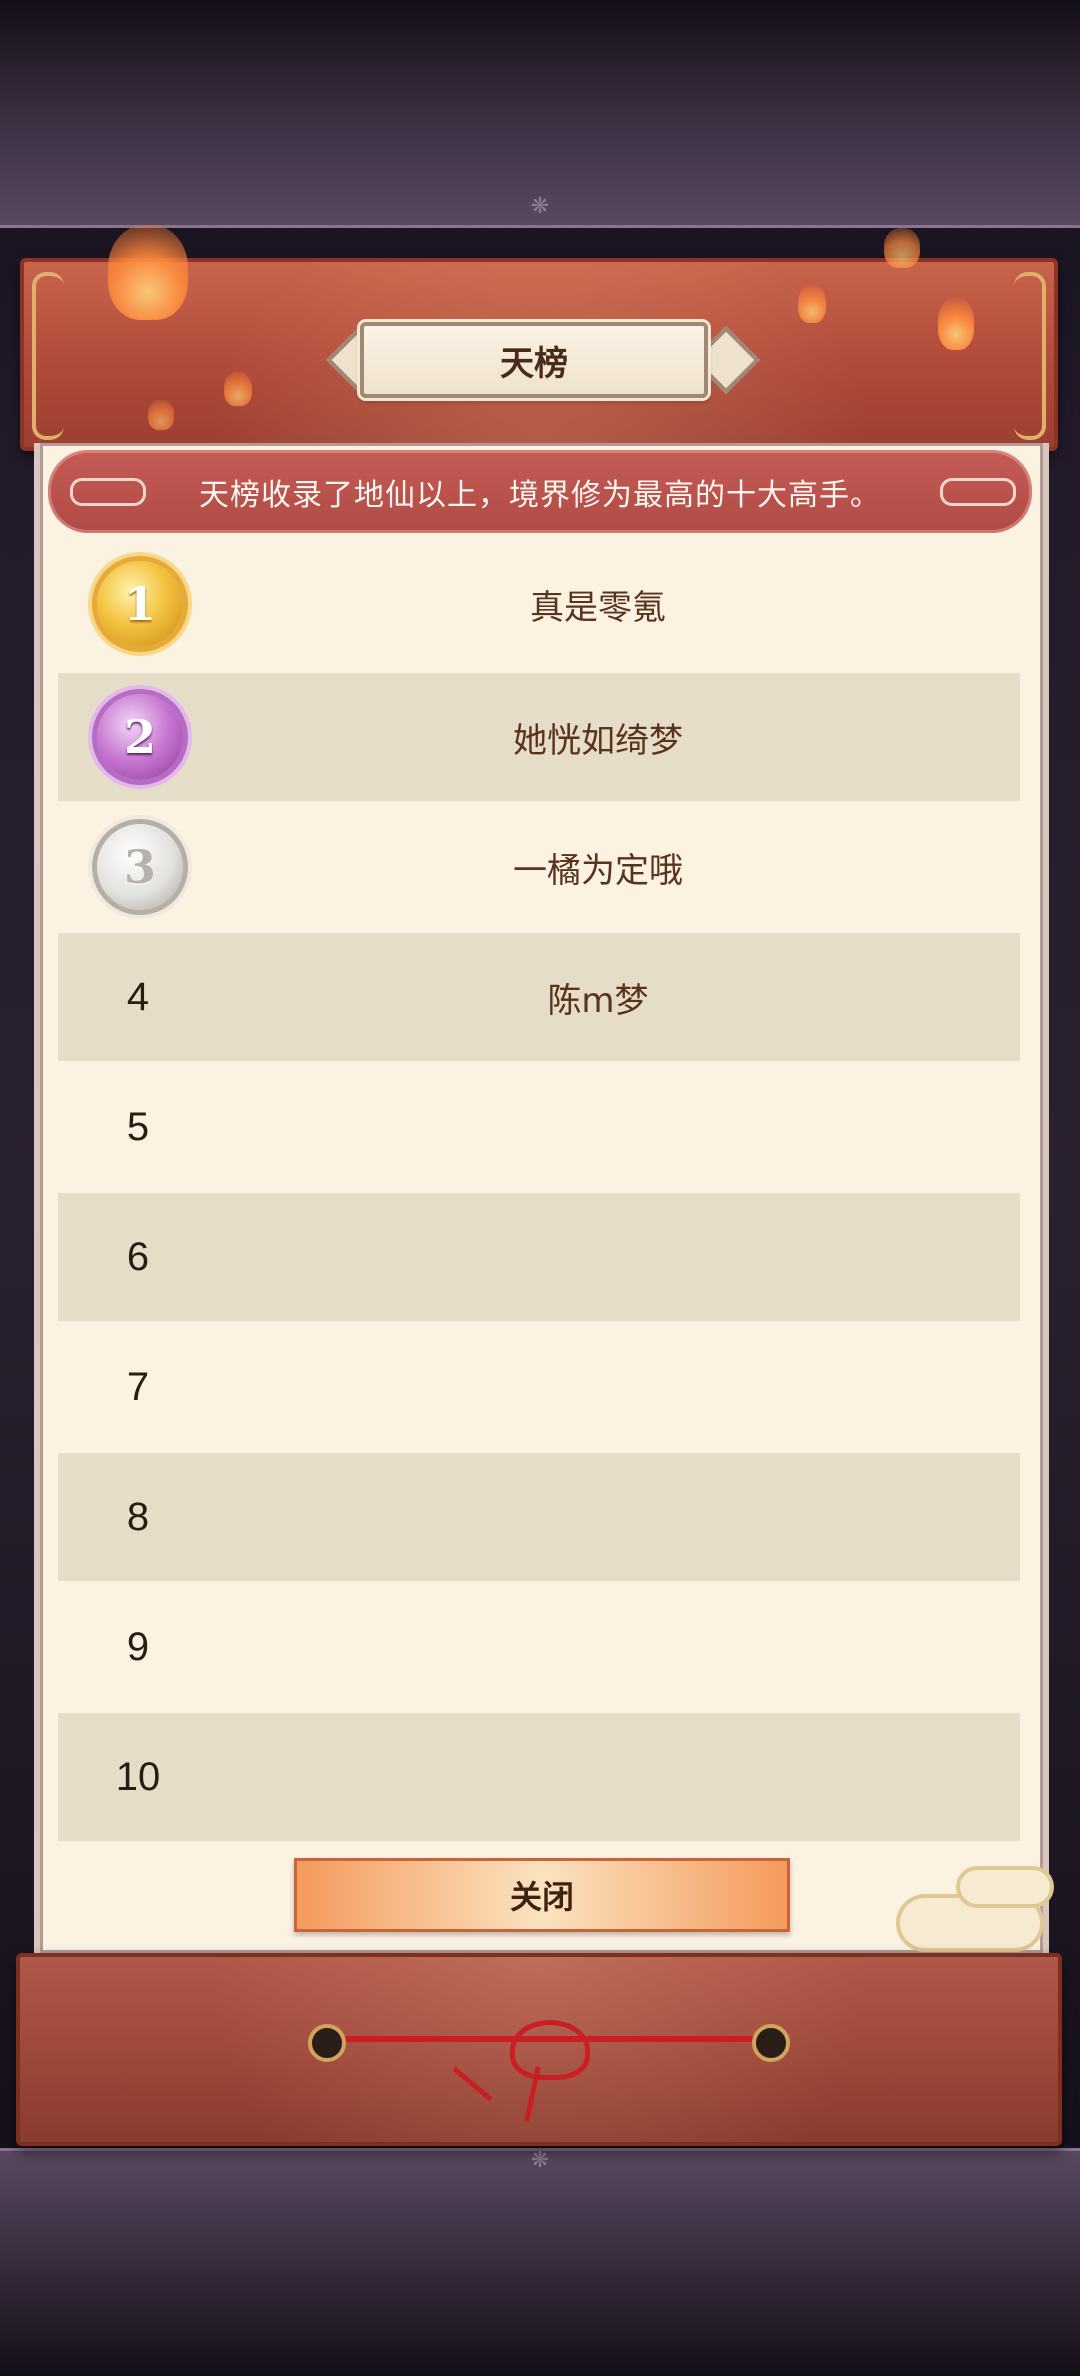 This screenshot has width=1080, height=2376. I want to click on purple-medal-icon: 2, so click(140, 737).